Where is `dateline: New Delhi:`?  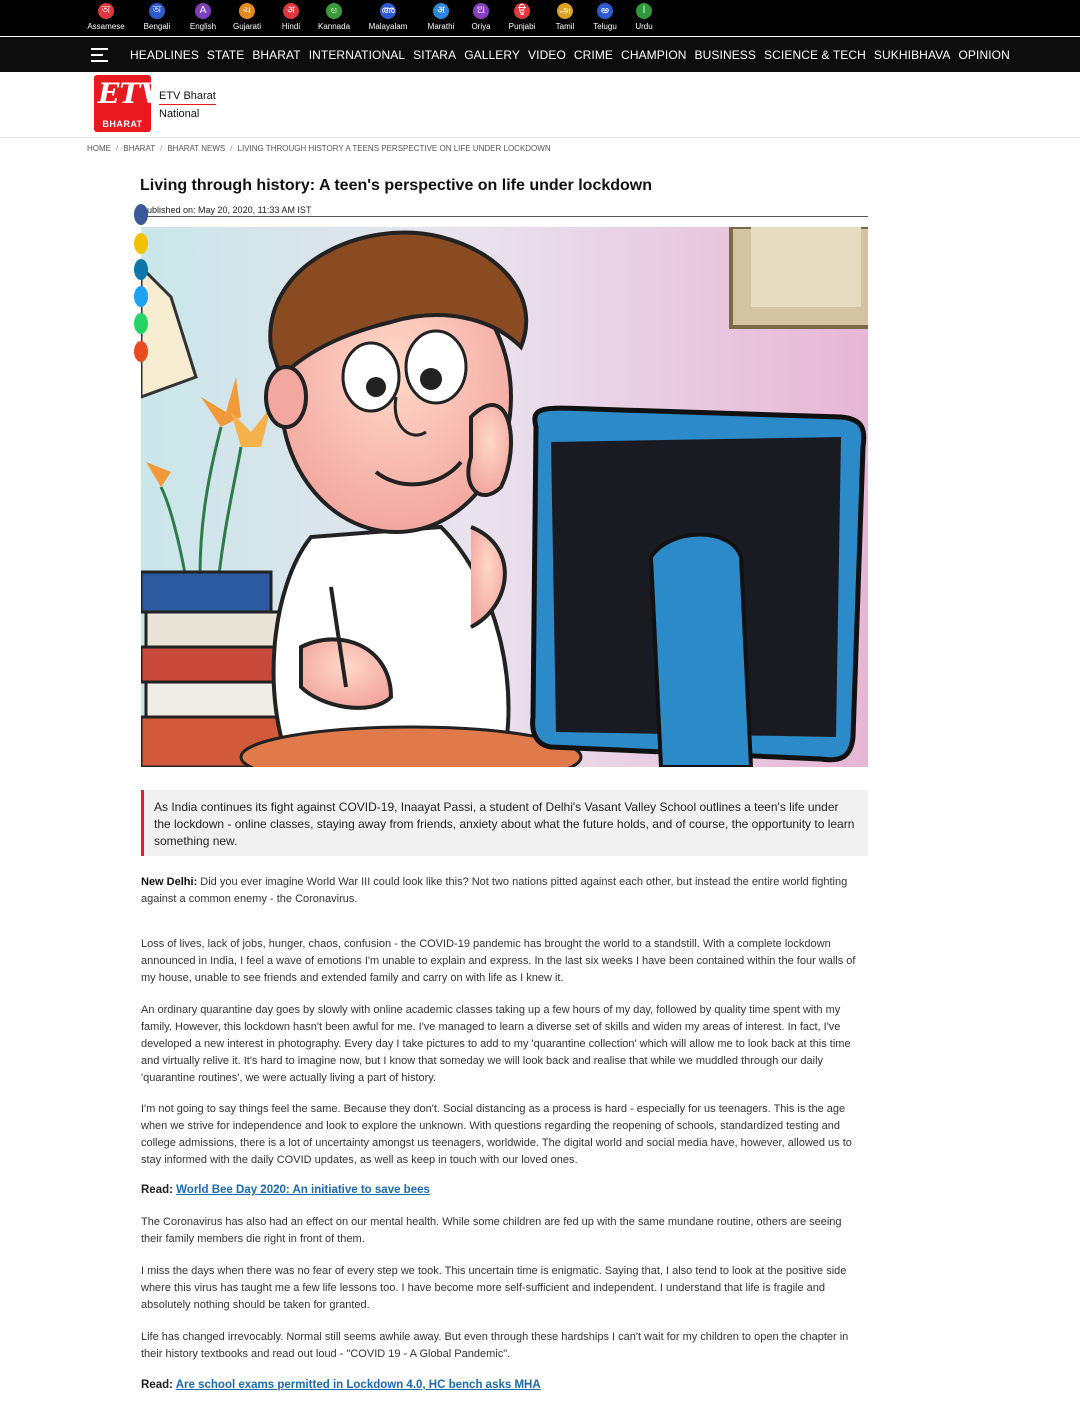 dateline: New Delhi: is located at coordinates (169, 882).